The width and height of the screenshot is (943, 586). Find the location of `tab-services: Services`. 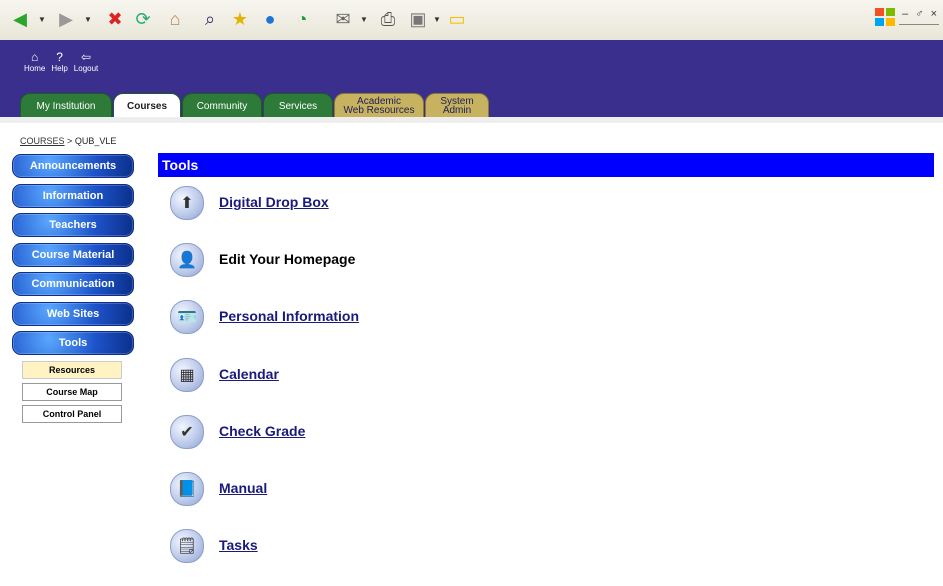

tab-services: Services is located at coordinates (298, 105).